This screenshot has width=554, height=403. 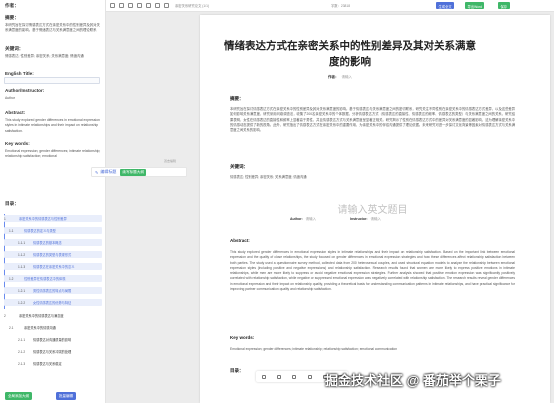 I want to click on watermark: 掘金技术社区 @ 番茄举个栗子, so click(x=413, y=380).